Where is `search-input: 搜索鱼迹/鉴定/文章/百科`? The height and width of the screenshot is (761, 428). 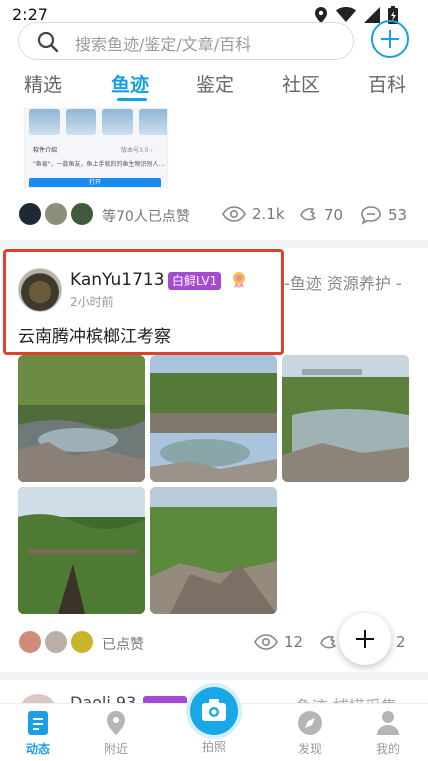
search-input: 搜索鱼迹/鉴定/文章/百科 is located at coordinates (186, 41).